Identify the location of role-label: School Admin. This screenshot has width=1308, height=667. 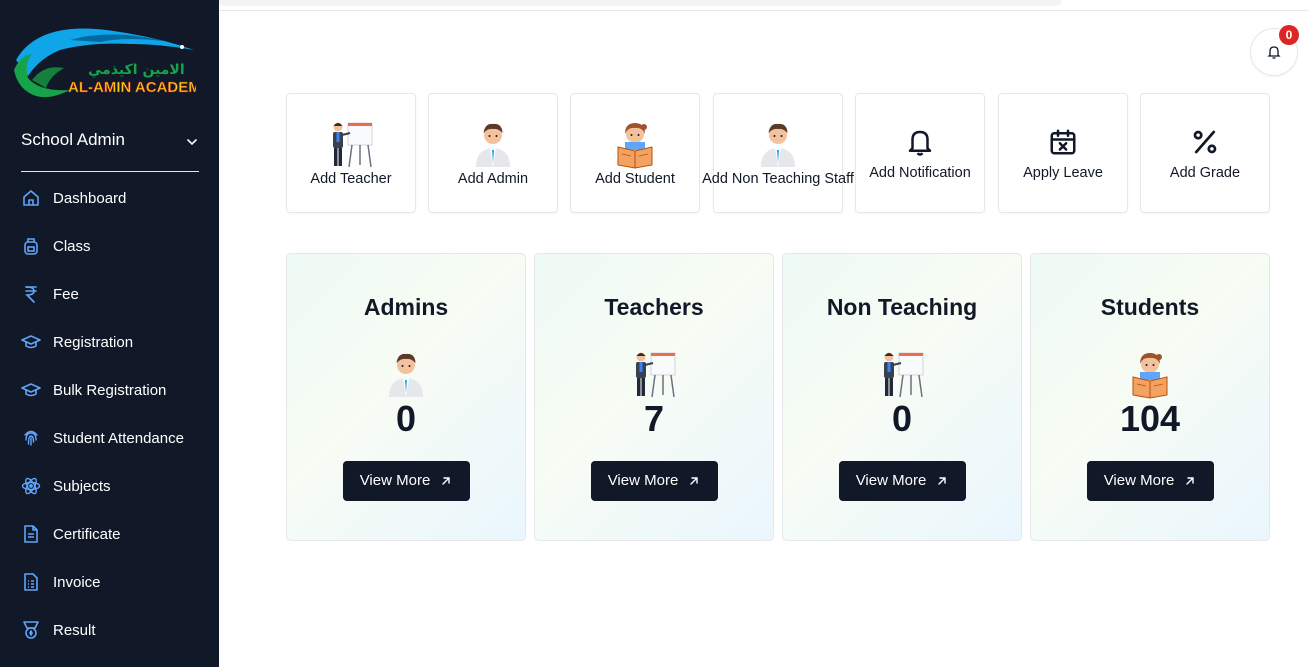
(73, 139).